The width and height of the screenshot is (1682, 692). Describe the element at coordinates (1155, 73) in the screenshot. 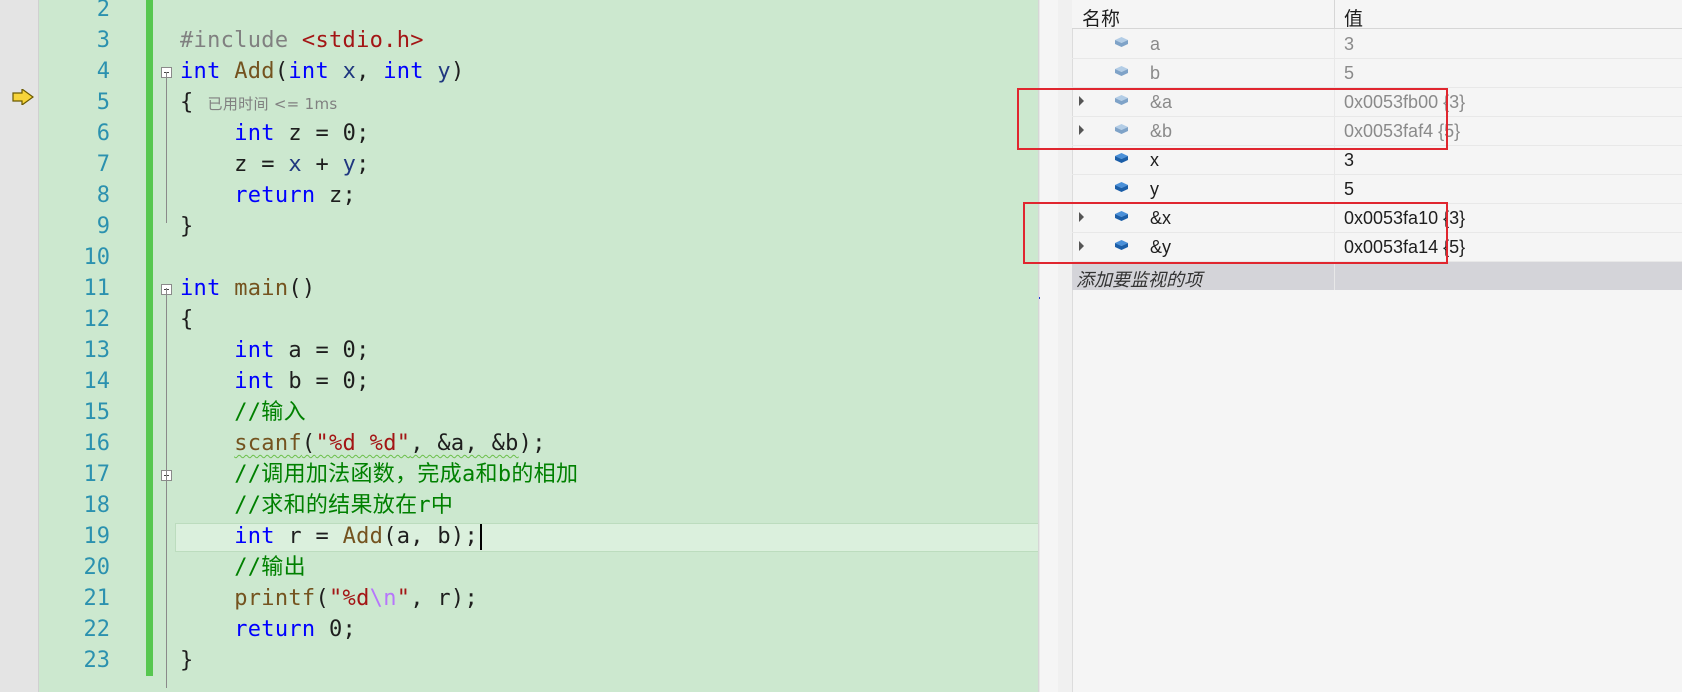

I see `watch-name: b` at that location.